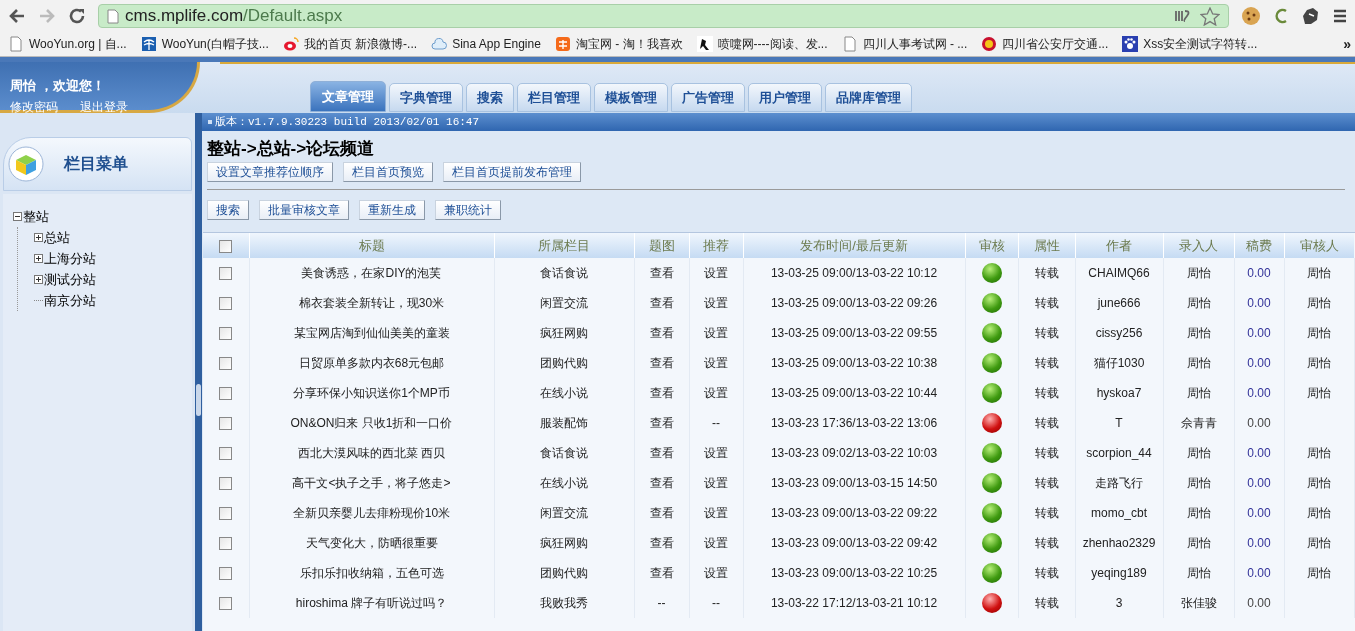 Image resolution: width=1355 pixels, height=631 pixels. Describe the element at coordinates (1119, 245) in the screenshot. I see `column-header: 作者` at that location.